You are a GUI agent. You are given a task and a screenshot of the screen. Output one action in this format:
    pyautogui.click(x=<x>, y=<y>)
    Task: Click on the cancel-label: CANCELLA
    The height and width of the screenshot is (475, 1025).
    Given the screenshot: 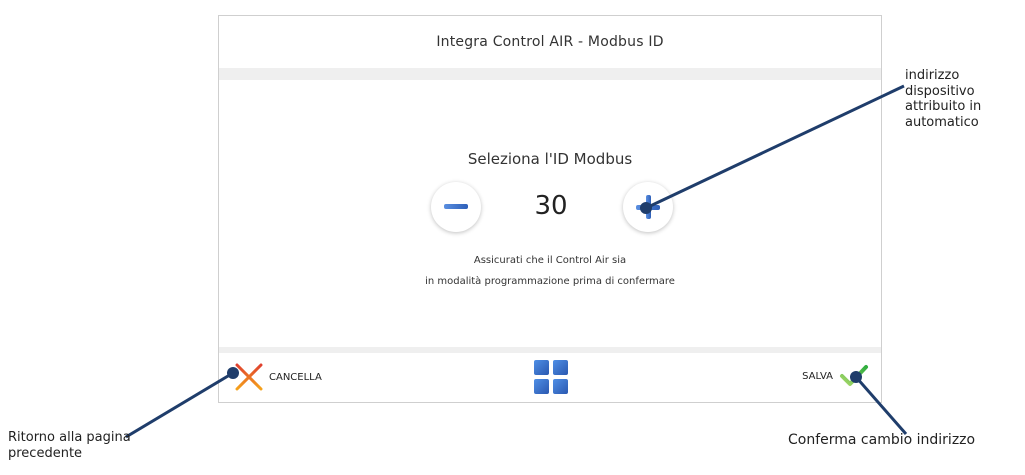 What is the action you would take?
    pyautogui.click(x=295, y=377)
    